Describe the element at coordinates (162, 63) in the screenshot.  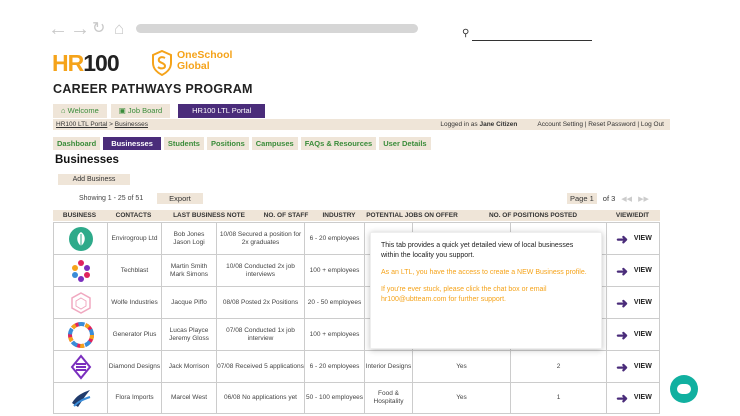
I see `oneschool-logo-icon` at that location.